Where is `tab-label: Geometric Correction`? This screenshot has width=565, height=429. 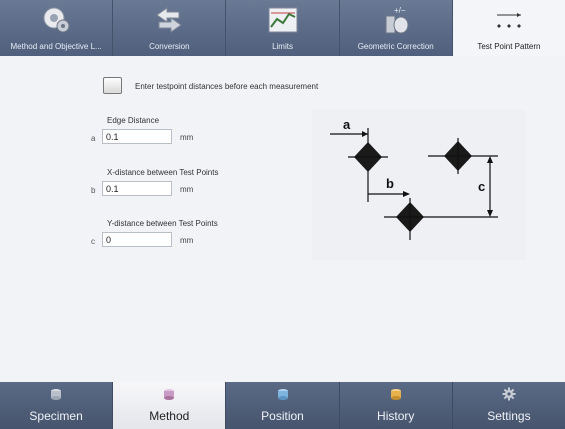 tab-label: Geometric Correction is located at coordinates (395, 46).